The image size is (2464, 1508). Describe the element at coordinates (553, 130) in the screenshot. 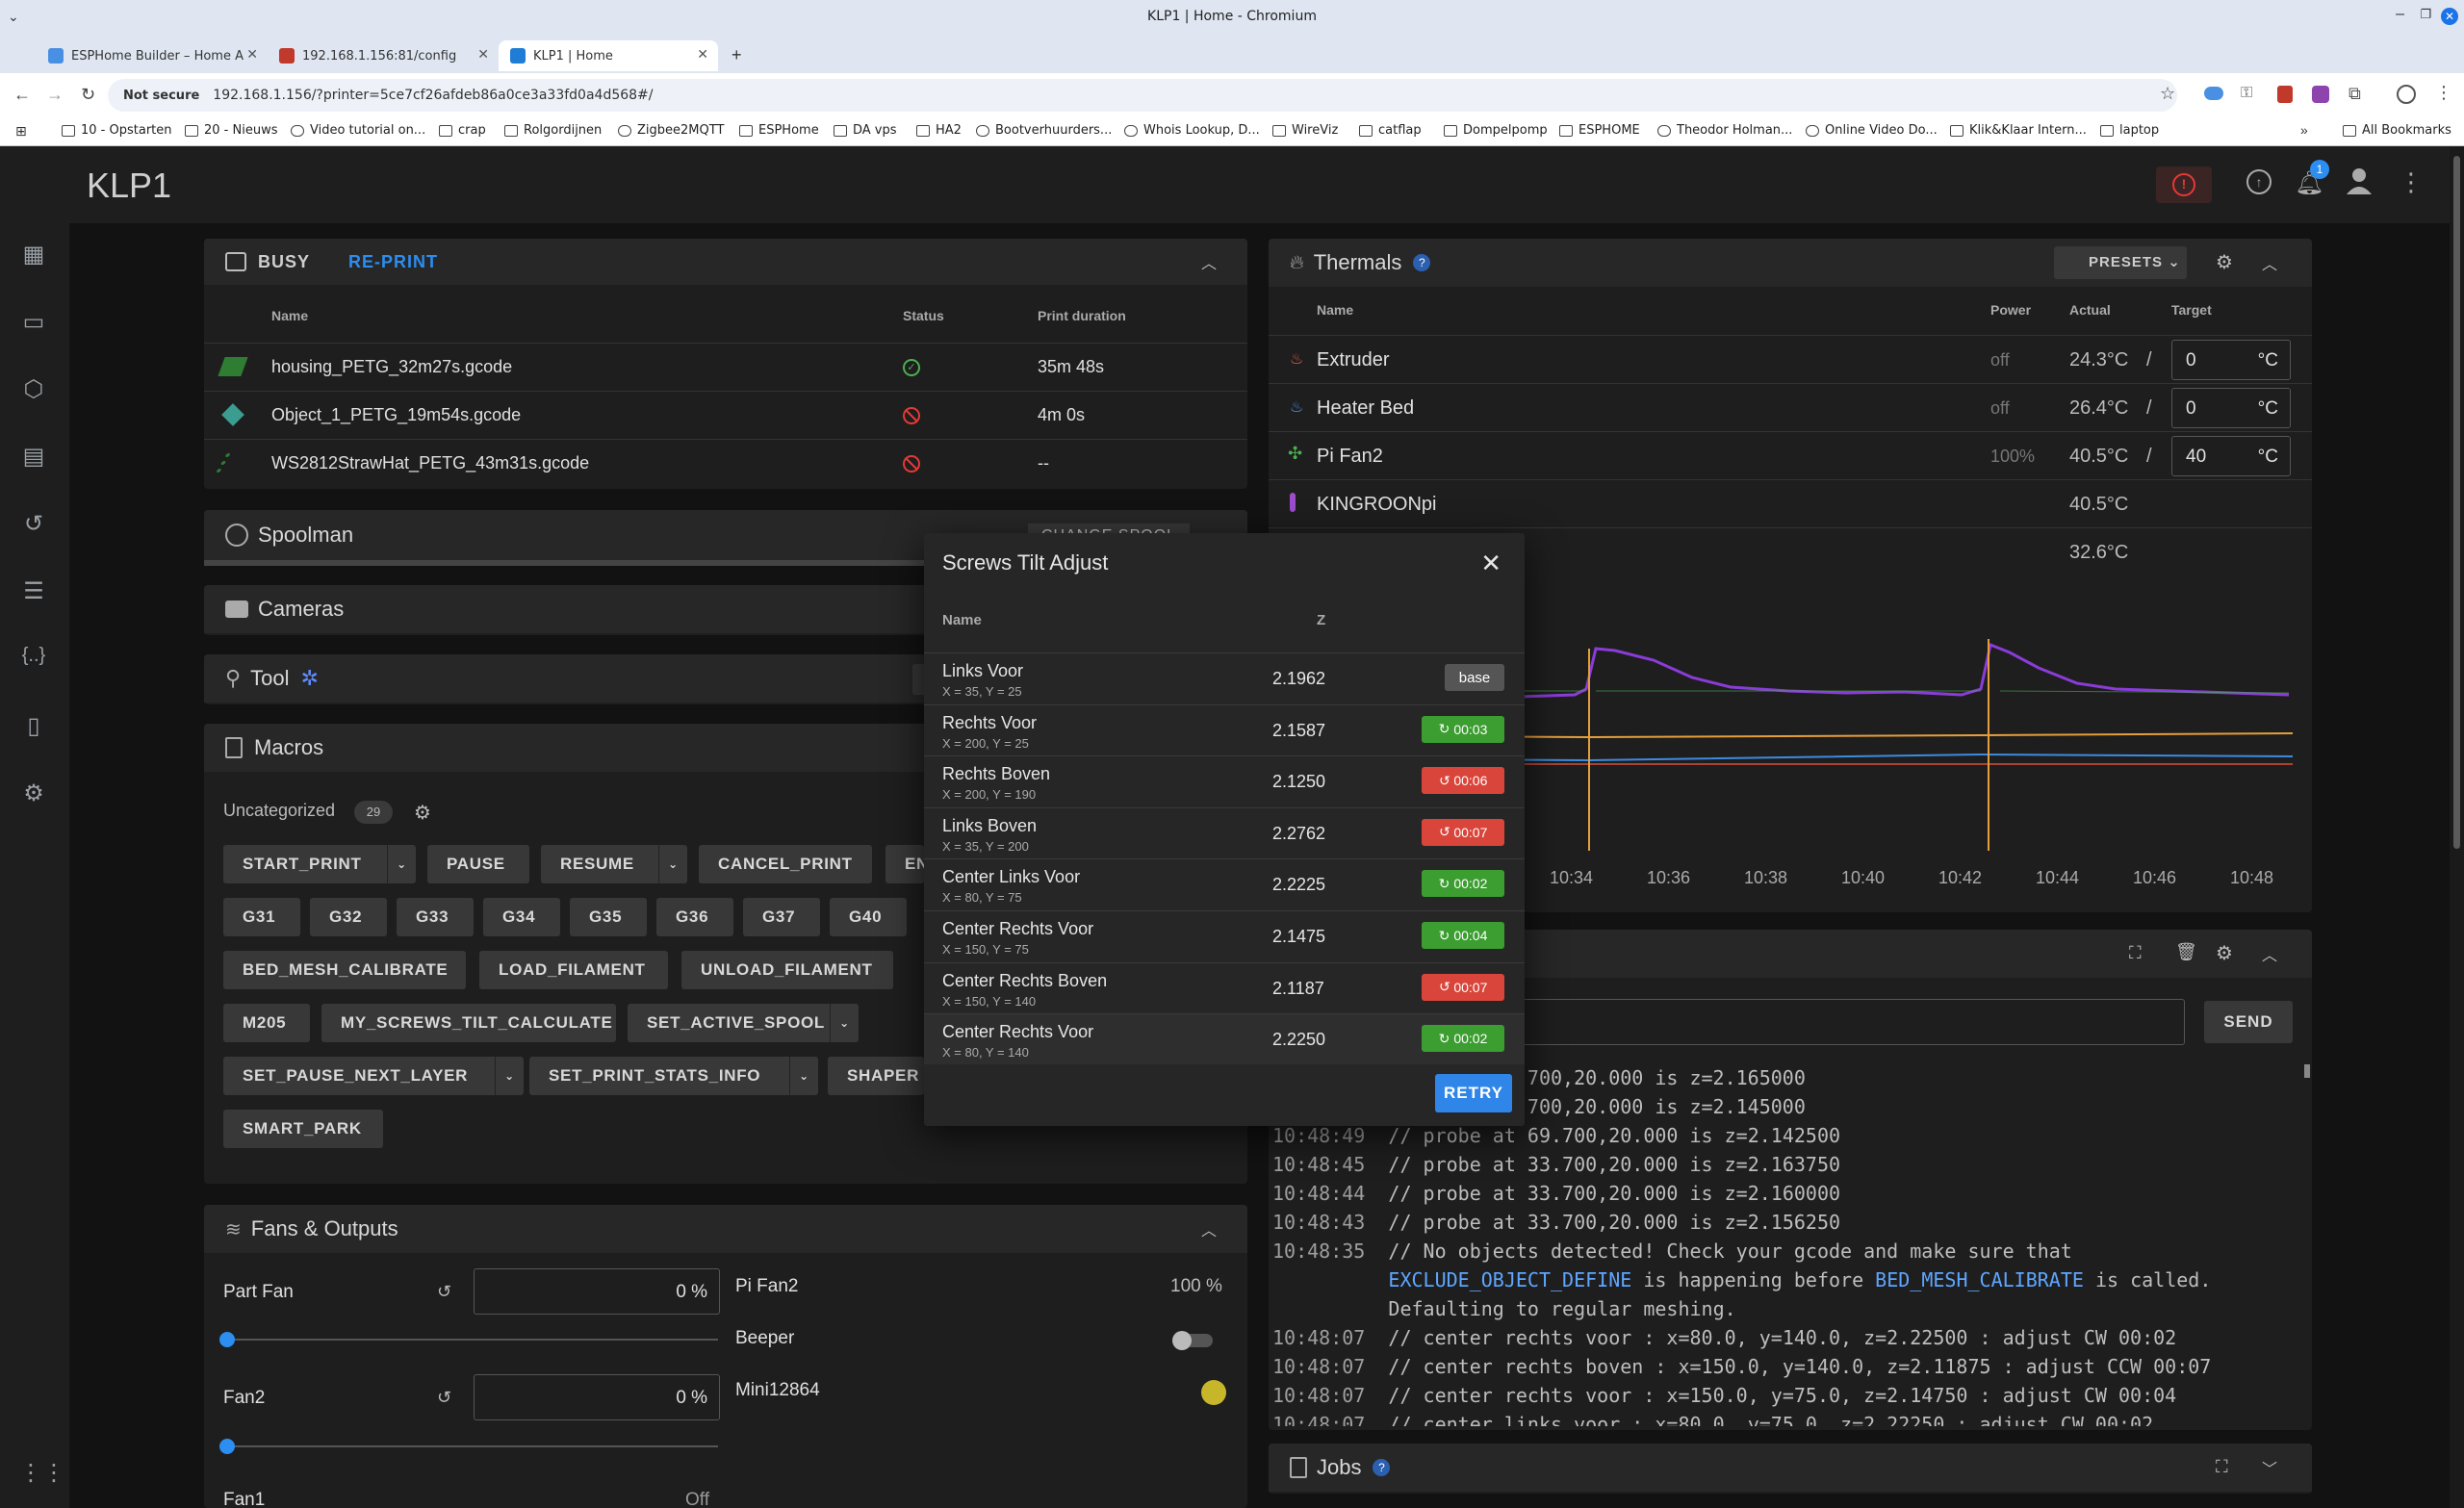

I see `bookmark-item: Rolgordijnen` at that location.